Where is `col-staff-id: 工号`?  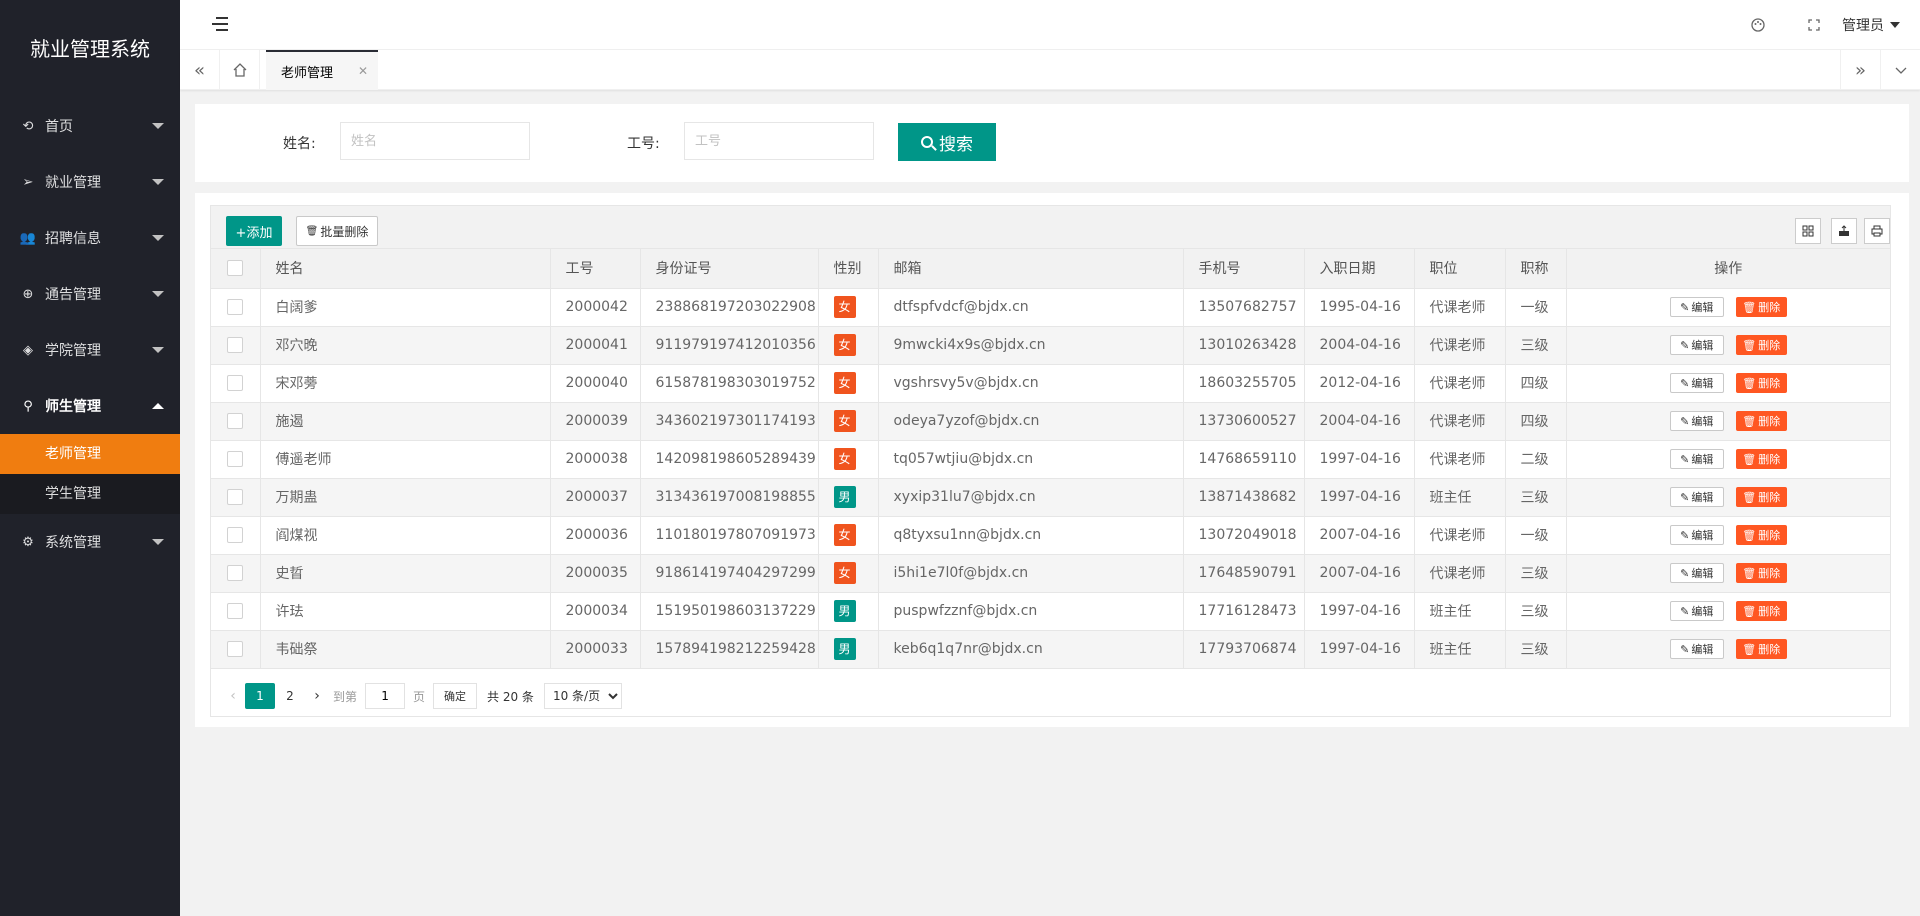
col-staff-id: 工号 is located at coordinates (595, 269).